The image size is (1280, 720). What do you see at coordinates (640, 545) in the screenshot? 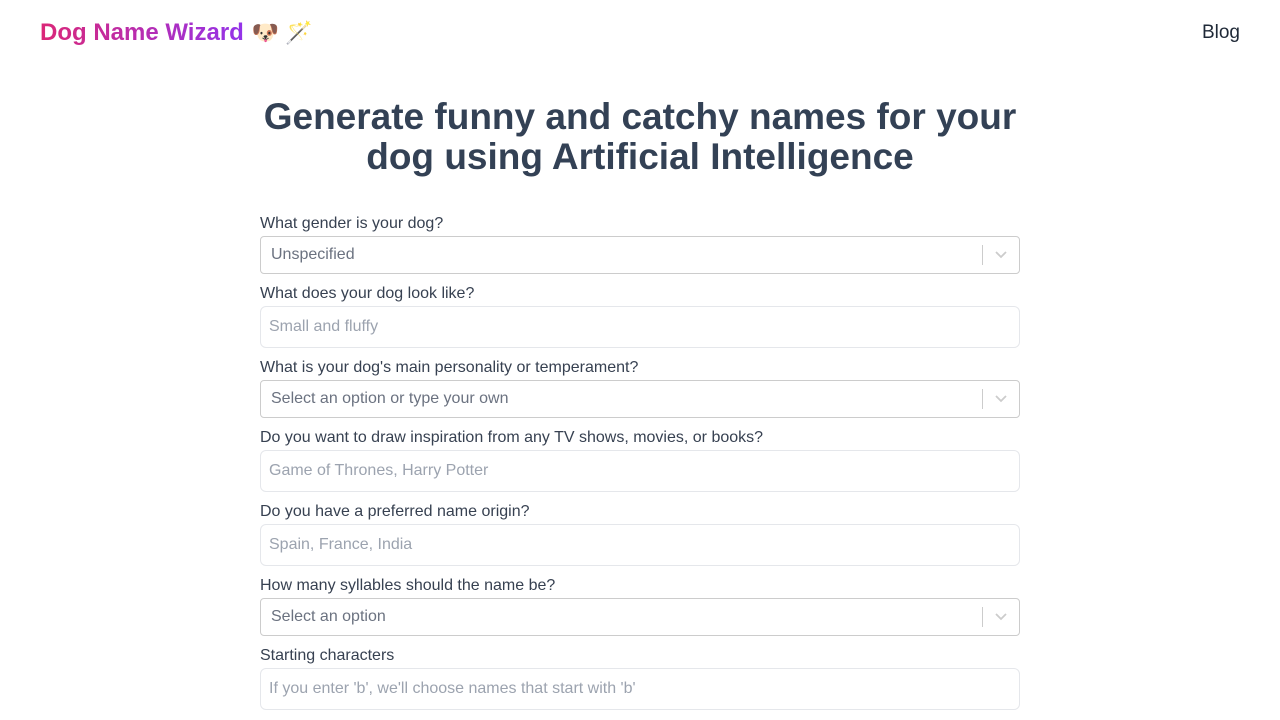
I see `origin-input` at bounding box center [640, 545].